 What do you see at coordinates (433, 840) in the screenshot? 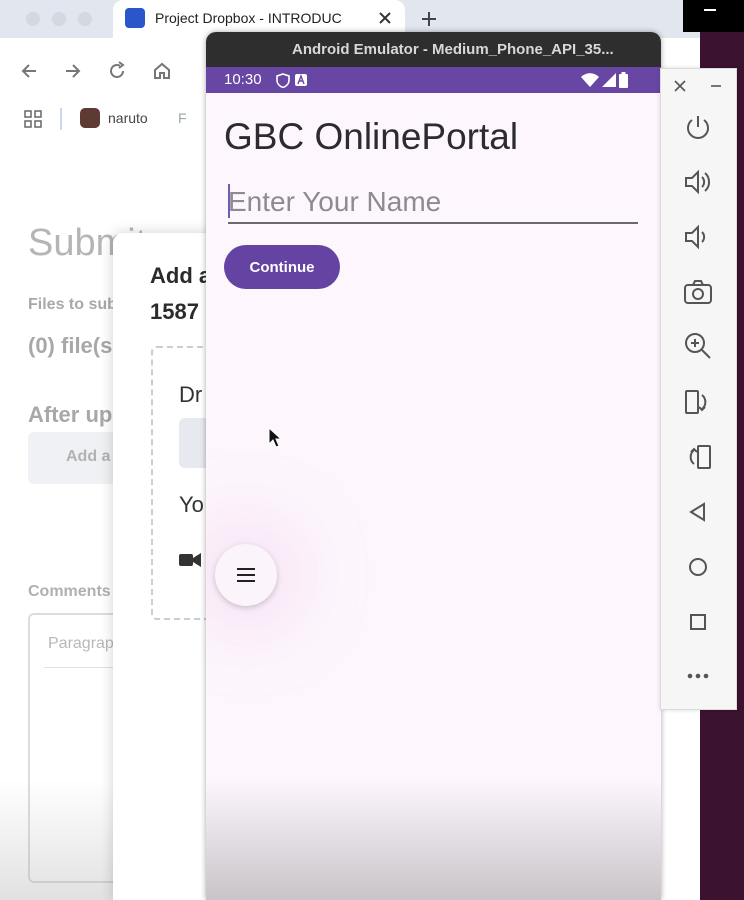
I see `emulator-bottom-shade` at bounding box center [433, 840].